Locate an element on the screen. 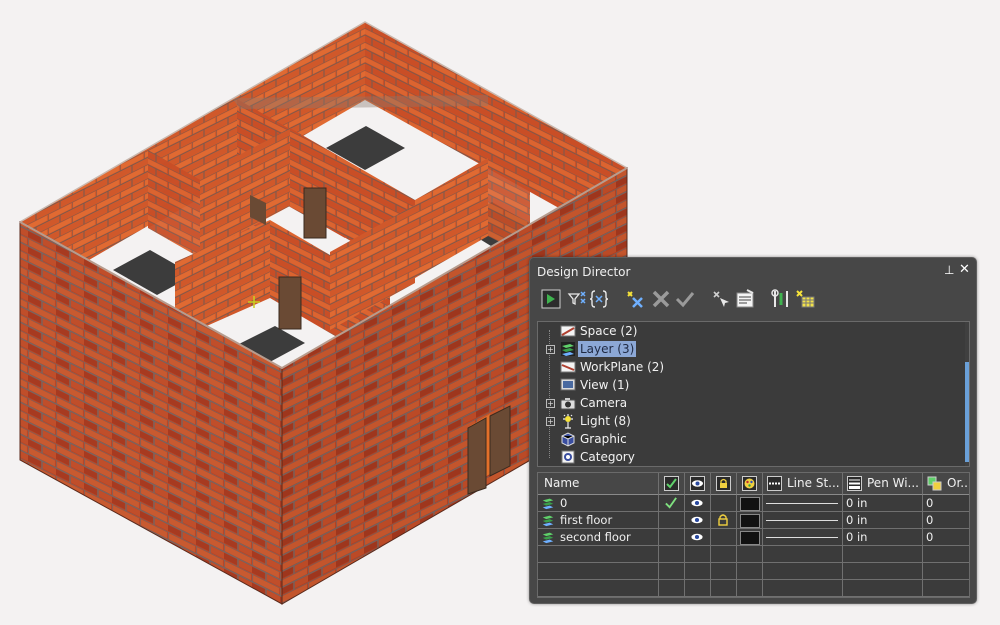 The height and width of the screenshot is (625, 1000). column-header-name: Name is located at coordinates (598, 484).